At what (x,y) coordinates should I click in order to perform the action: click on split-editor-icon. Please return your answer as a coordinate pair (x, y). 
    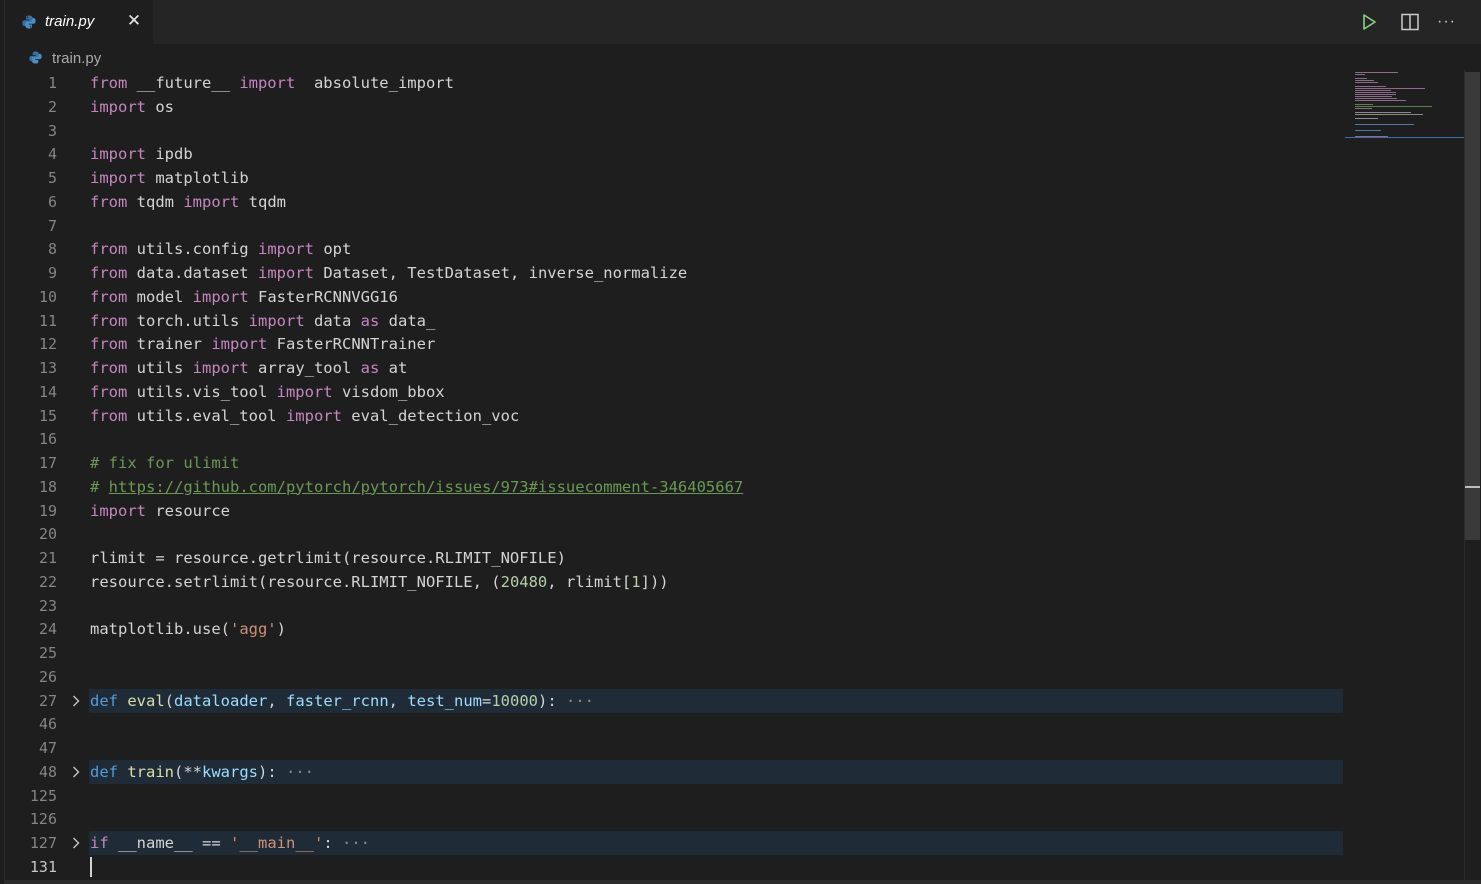
    Looking at the image, I should click on (1410, 22).